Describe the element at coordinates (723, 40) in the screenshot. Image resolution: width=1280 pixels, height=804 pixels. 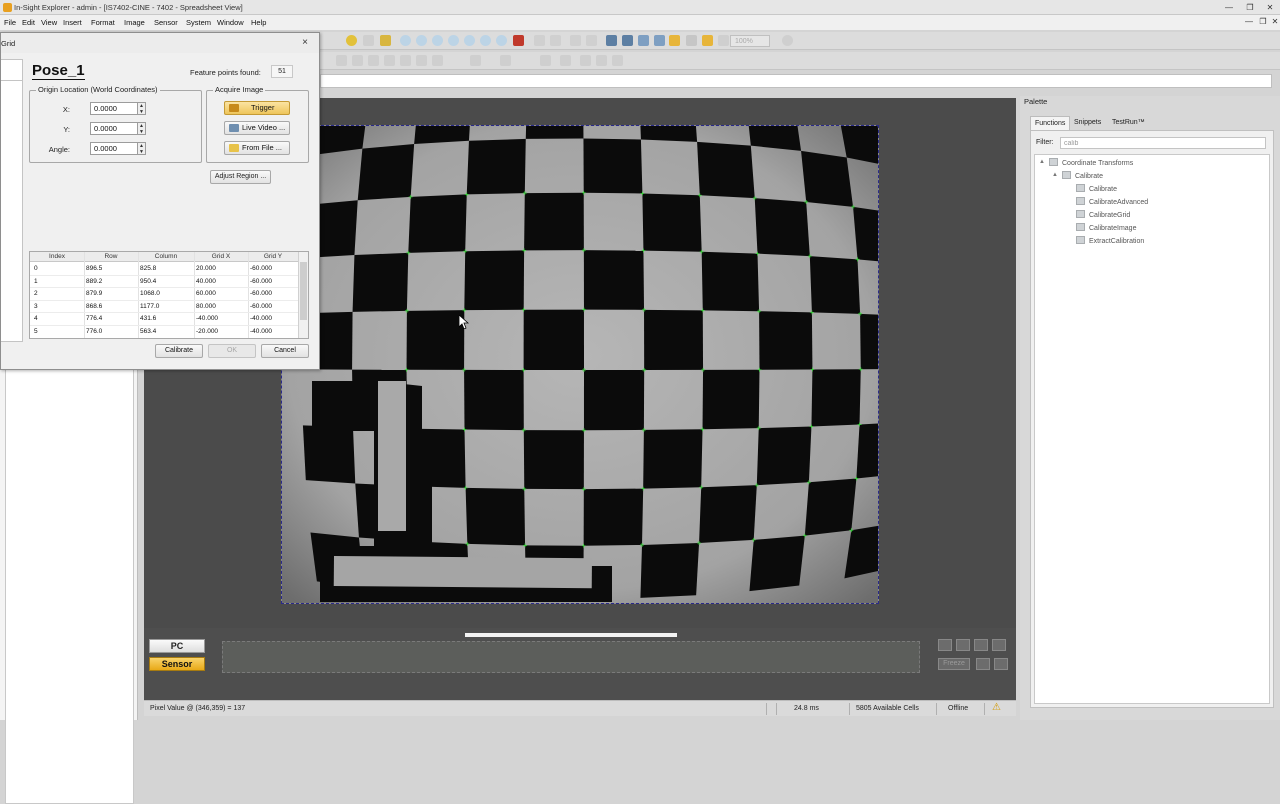
I see `hand-icon` at that location.